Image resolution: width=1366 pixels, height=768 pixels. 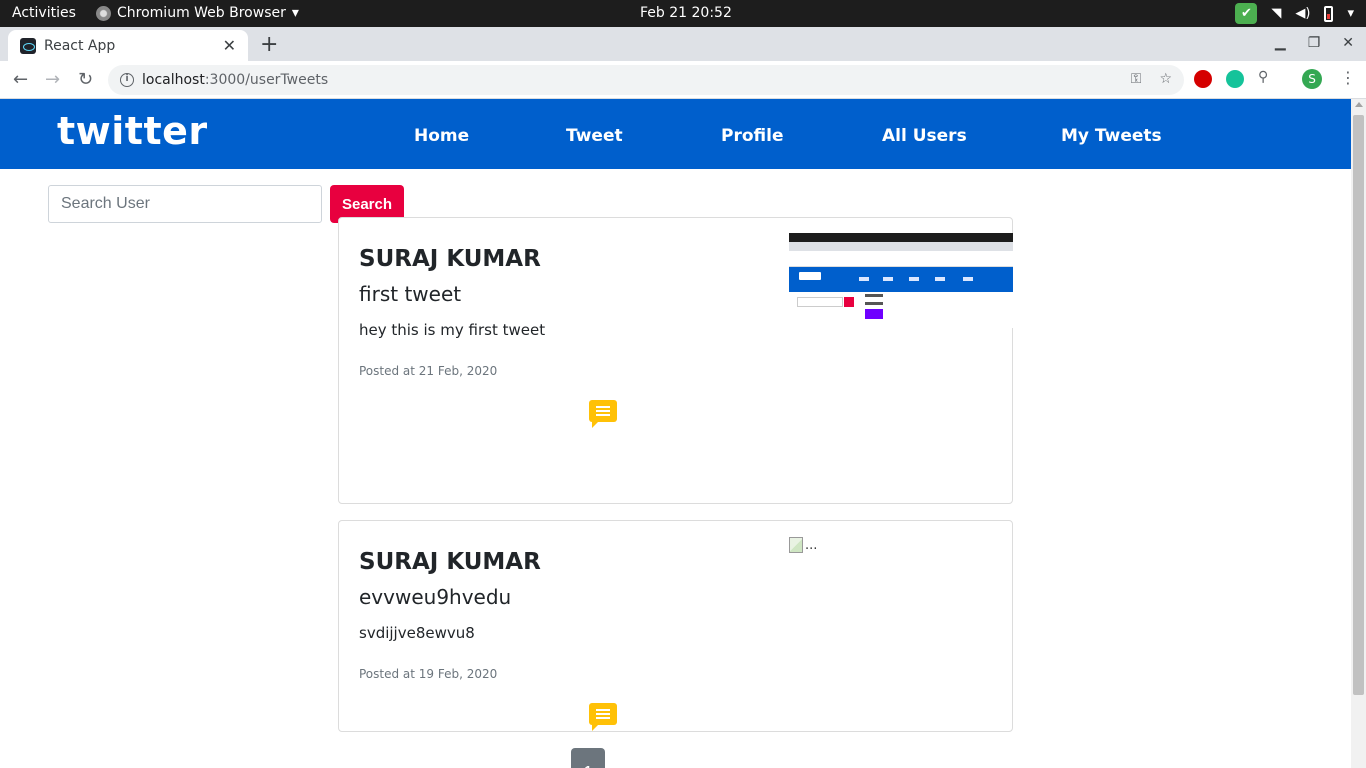 I want to click on adblock-extension-icon, so click(x=1203, y=79).